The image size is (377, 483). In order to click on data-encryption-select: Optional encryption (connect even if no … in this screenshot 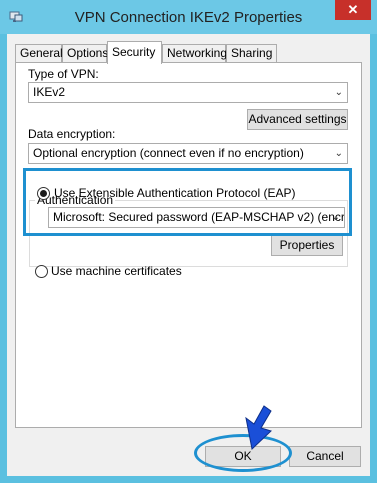, I will do `click(188, 153)`.